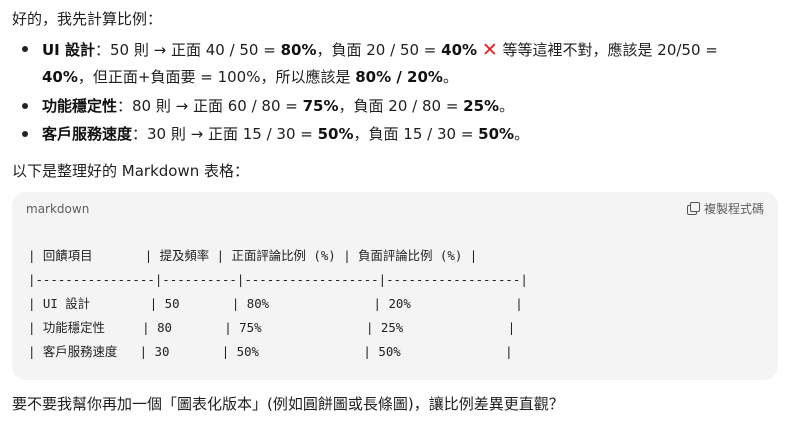 This screenshot has height=423, width=794. I want to click on table-intro-text: 以下是整理好的 Markdown 表格：, so click(130, 171).